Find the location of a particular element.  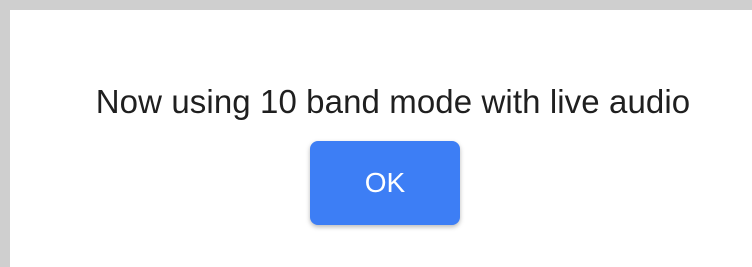

dialog-message: Now using 10 band mode with live audio is located at coordinates (393, 101).